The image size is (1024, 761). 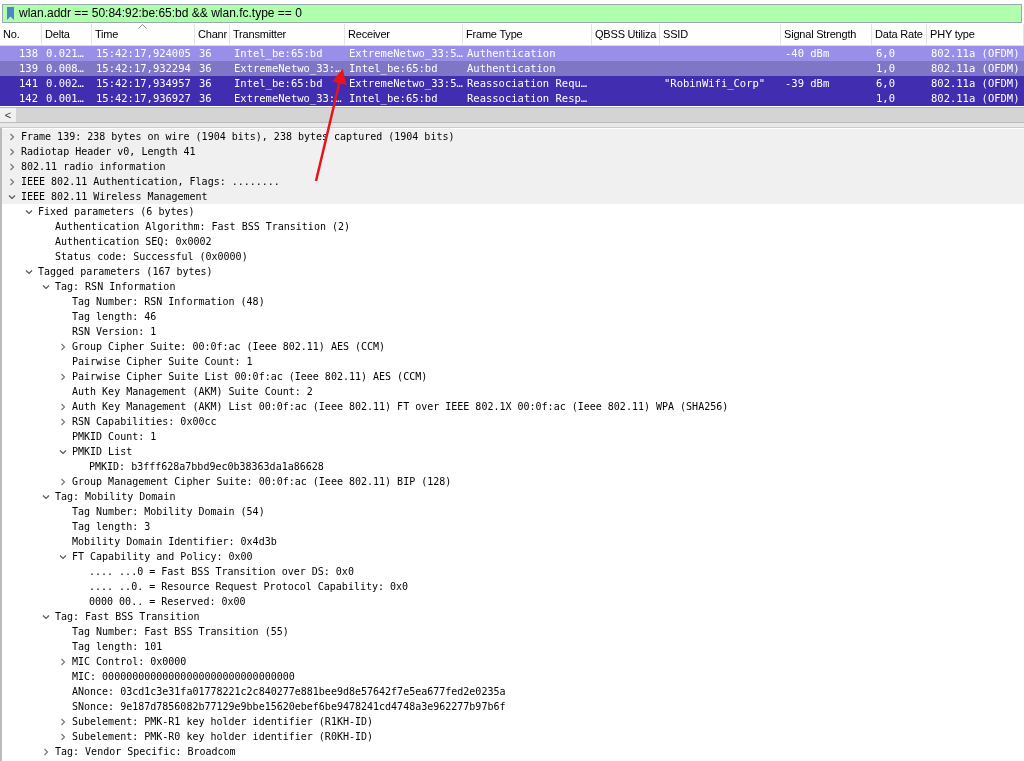 What do you see at coordinates (223, 736) in the screenshot?
I see `tree-item: Subelement: PMK-R0 key holder identifier (R0KH-ID)` at bounding box center [223, 736].